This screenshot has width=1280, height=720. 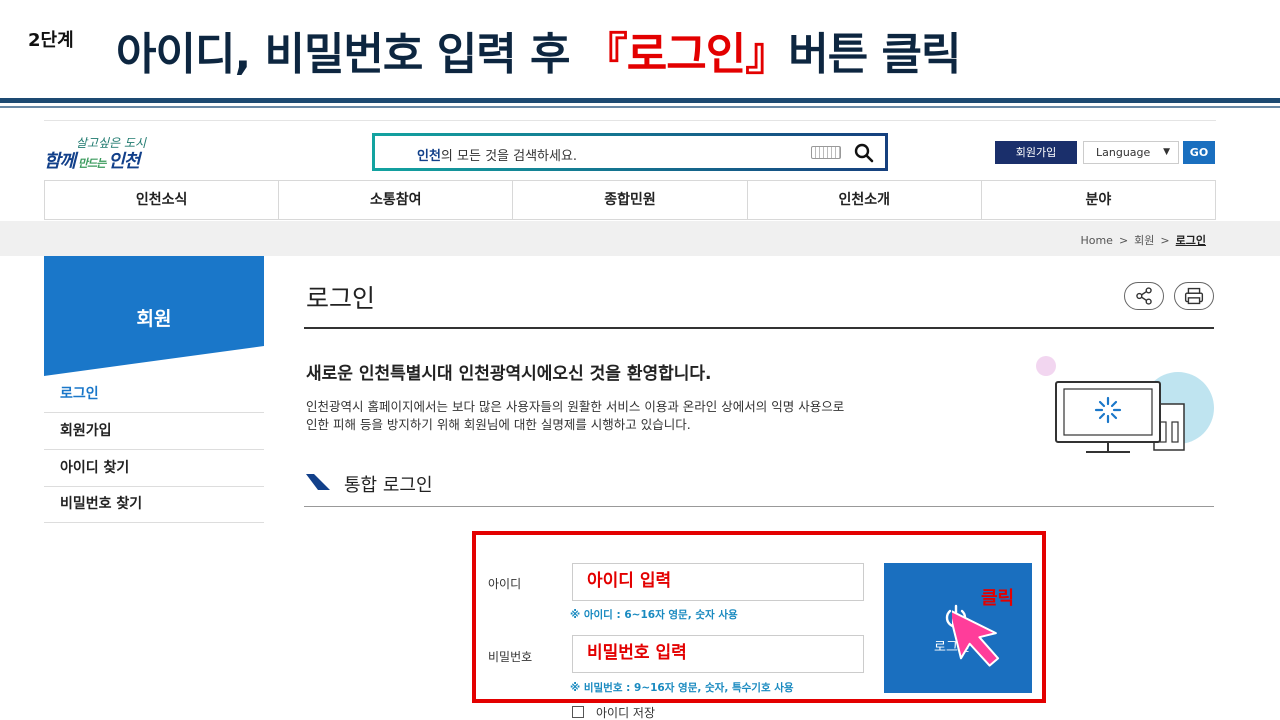 I want to click on slide-title-before: 아이디, 비밀번호 입력 후, so click(x=350, y=54).